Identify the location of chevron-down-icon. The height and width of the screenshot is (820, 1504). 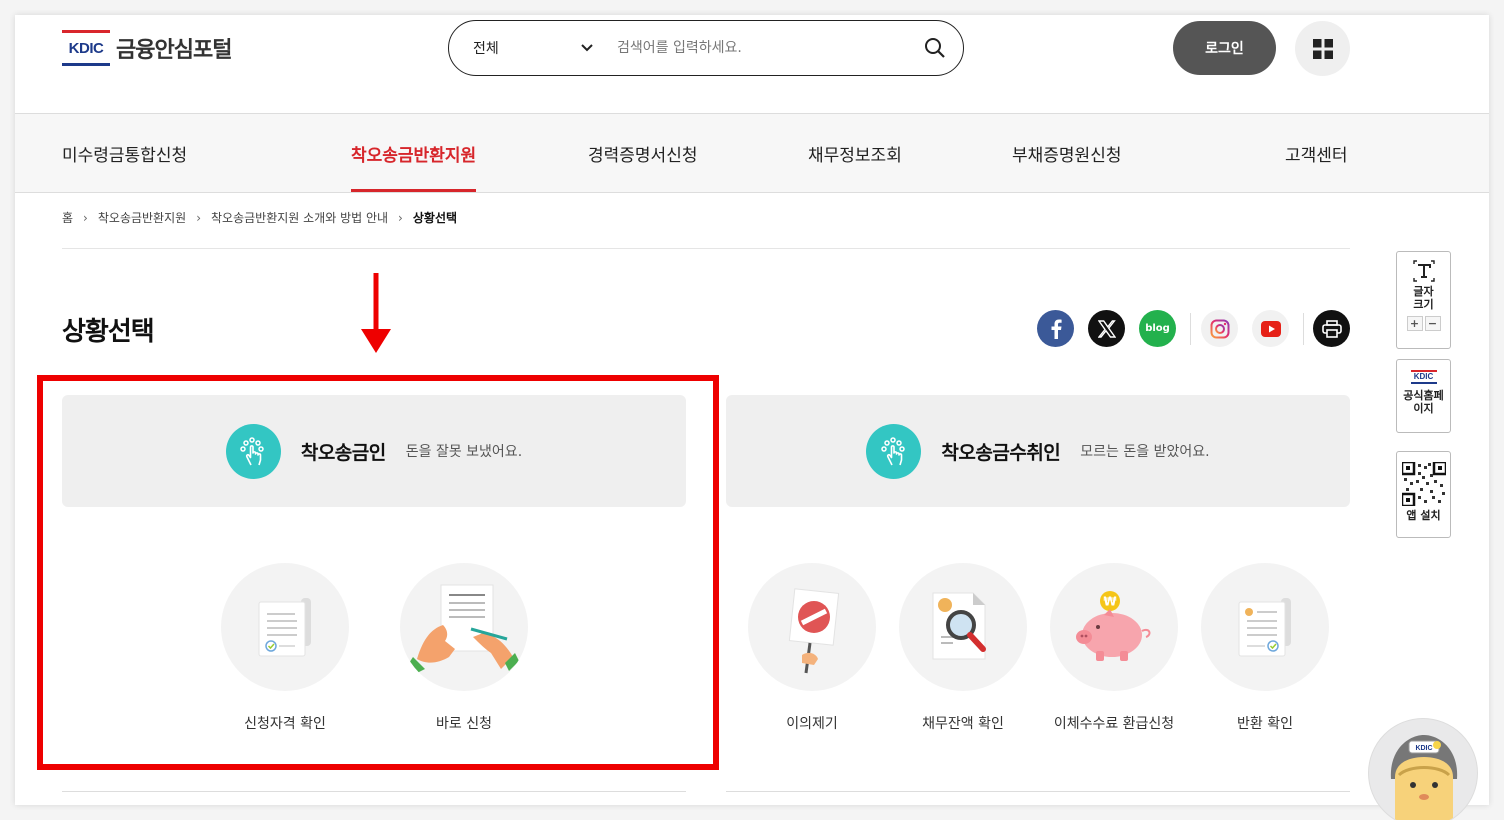
(587, 48).